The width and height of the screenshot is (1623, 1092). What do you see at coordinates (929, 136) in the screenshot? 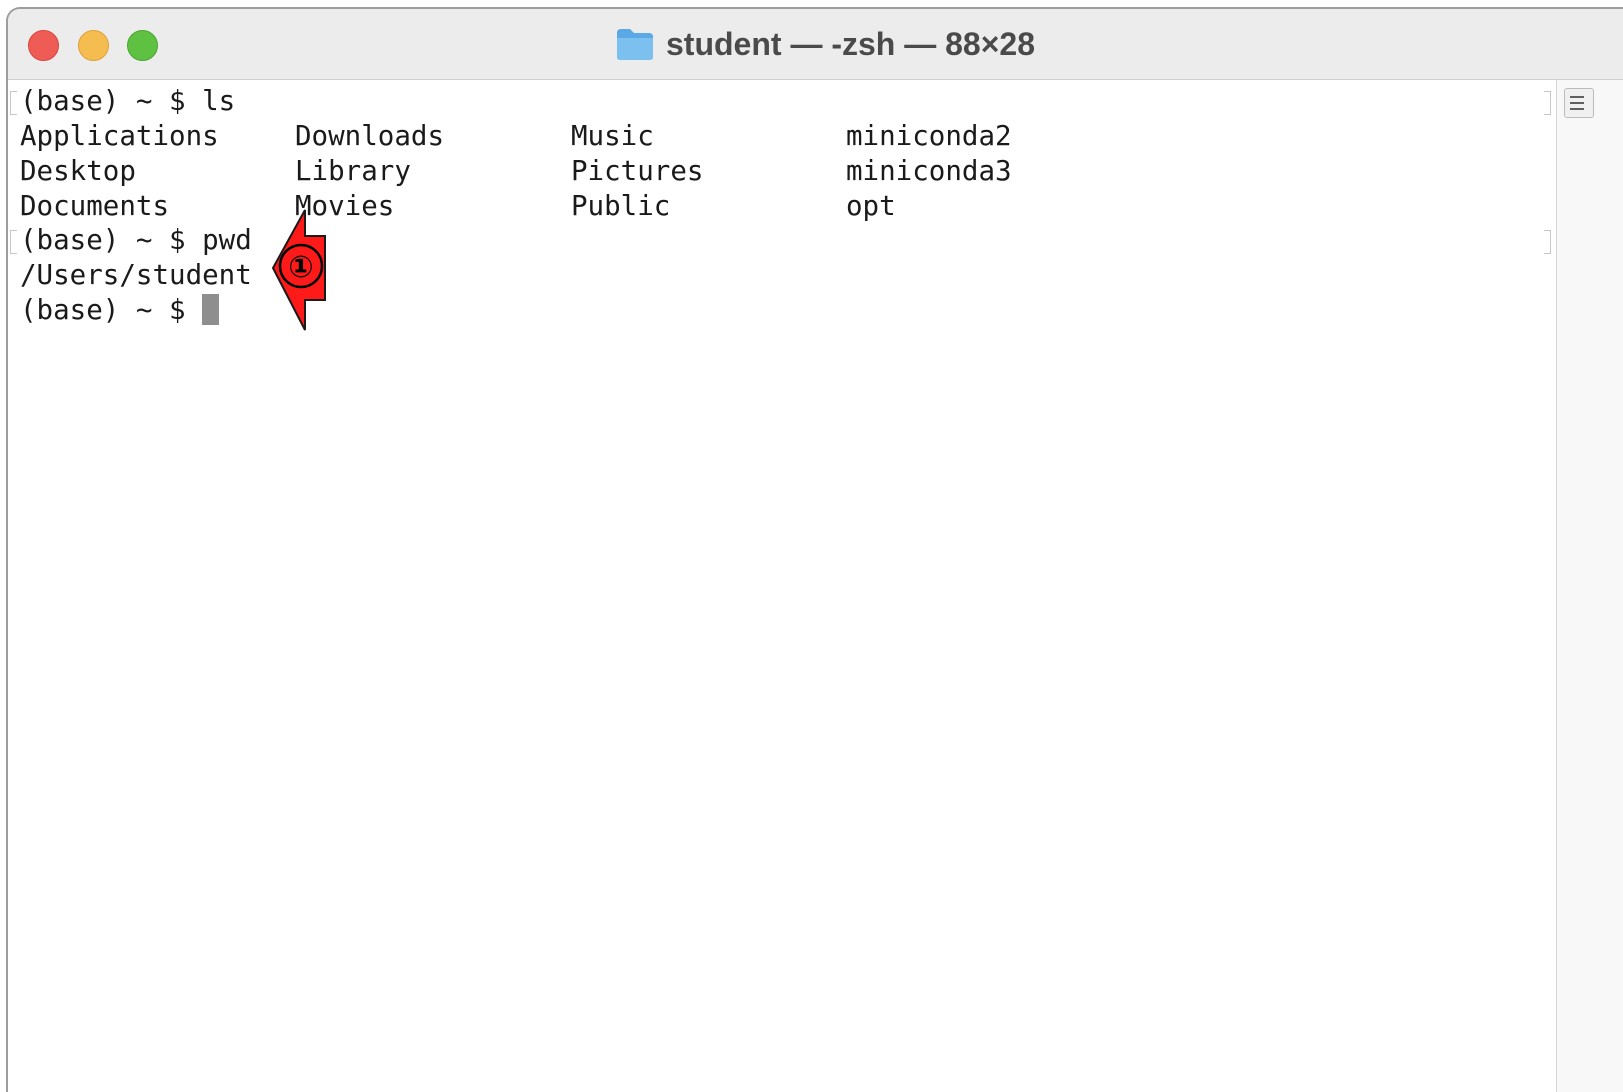
I see `ls-item: miniconda2` at bounding box center [929, 136].